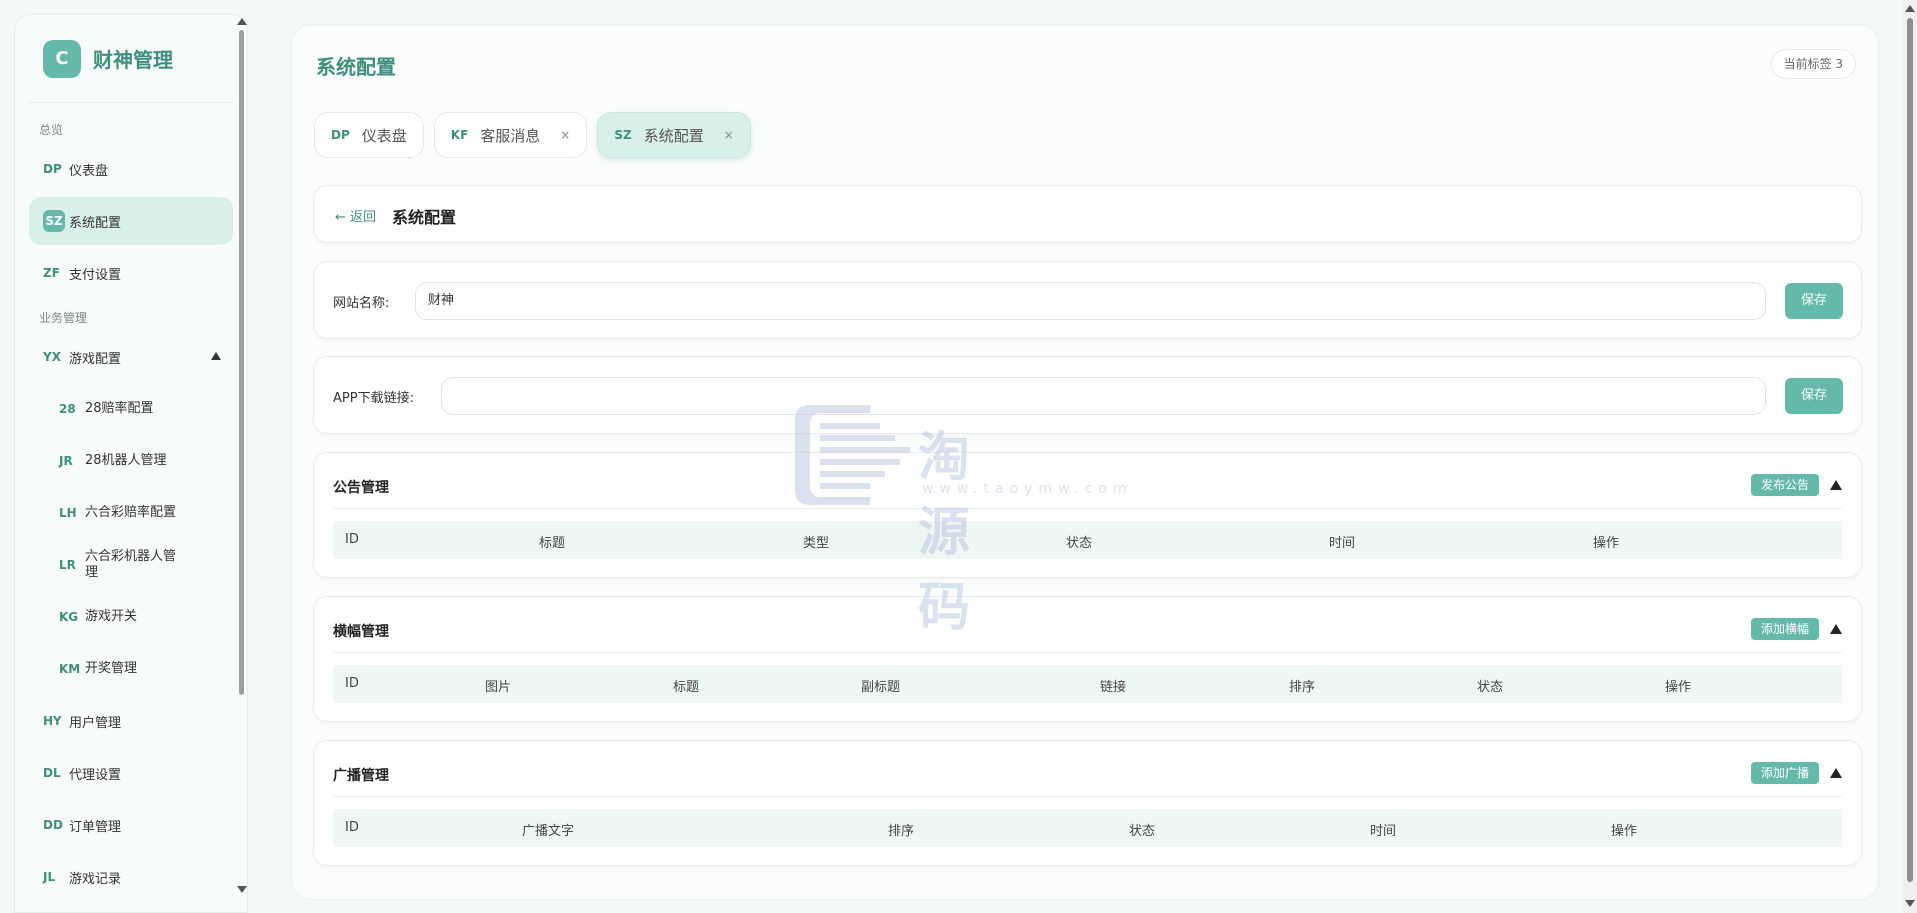  I want to click on section-title: 系统配置, so click(424, 217).